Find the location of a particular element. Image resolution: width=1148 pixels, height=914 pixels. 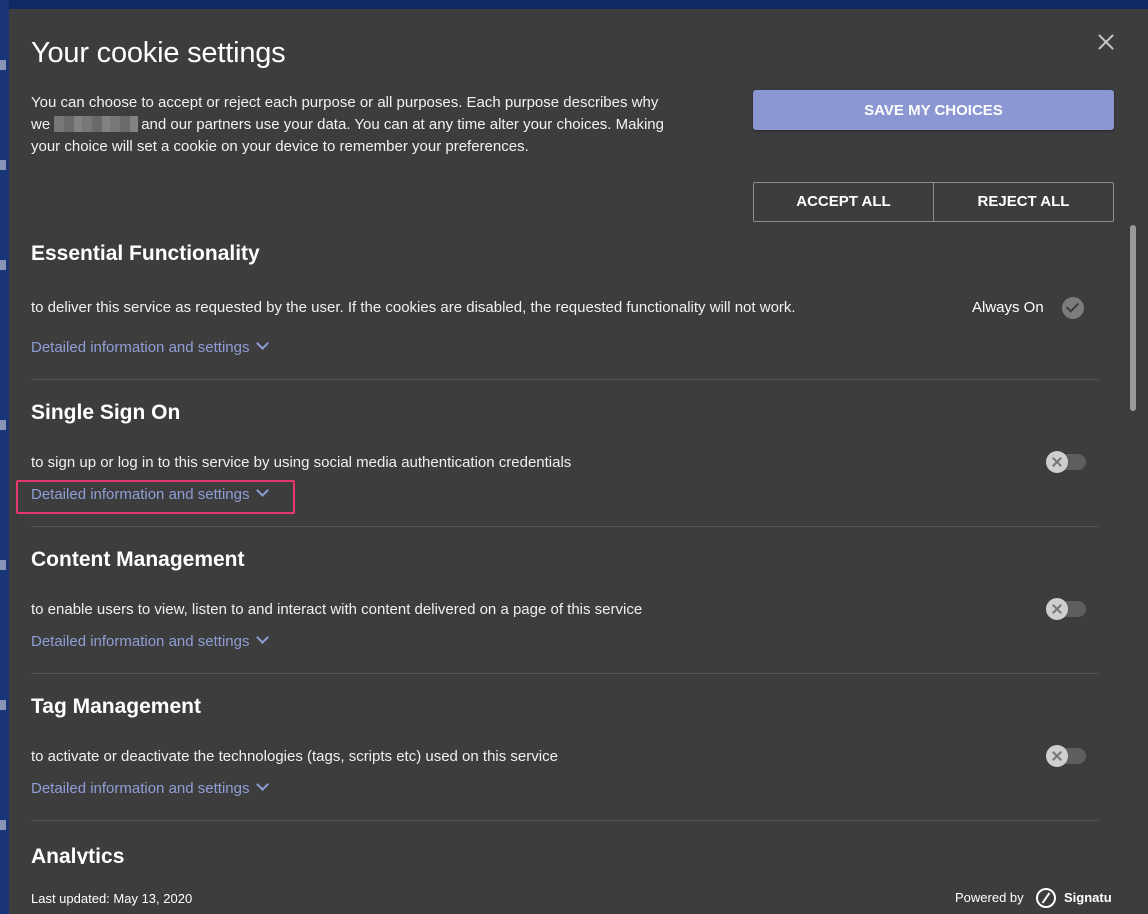

toggle-sso is located at coordinates (1066, 462).